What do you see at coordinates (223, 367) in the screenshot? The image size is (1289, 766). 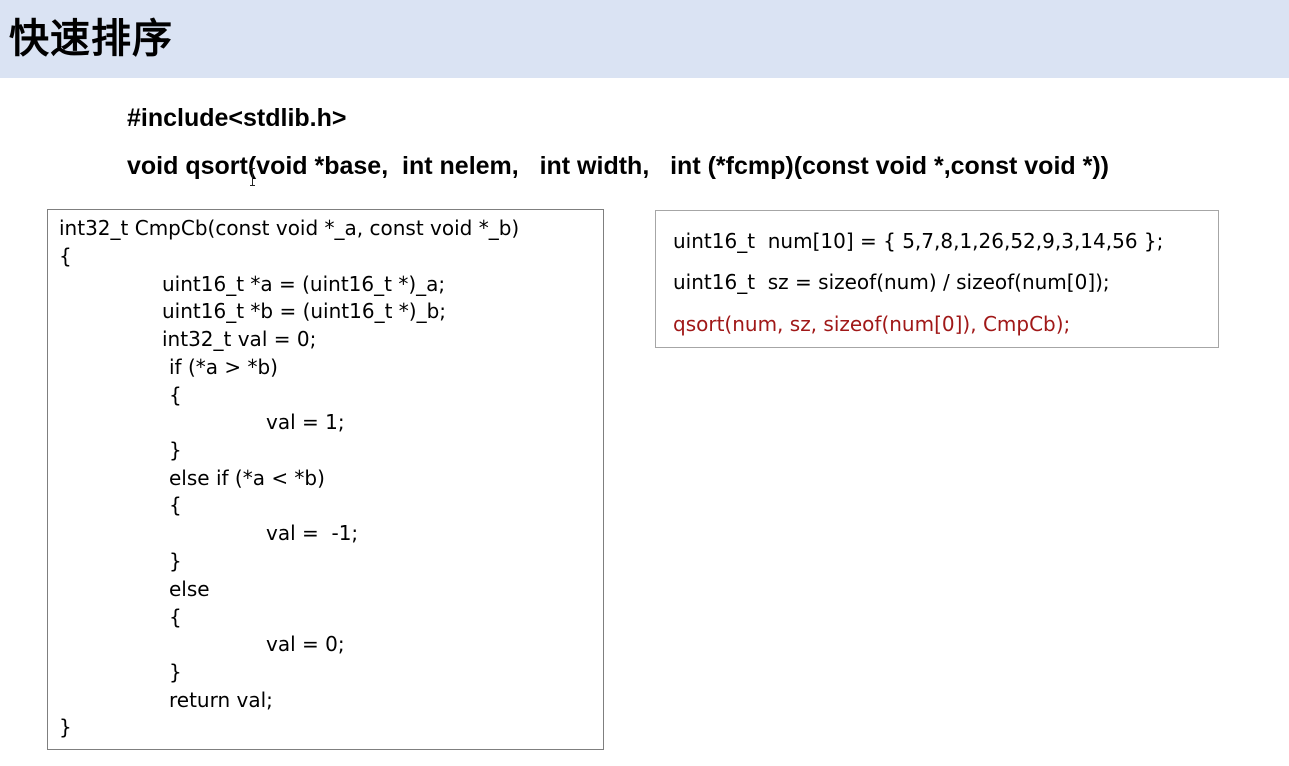 I see `code-line: if (*a > *b)` at bounding box center [223, 367].